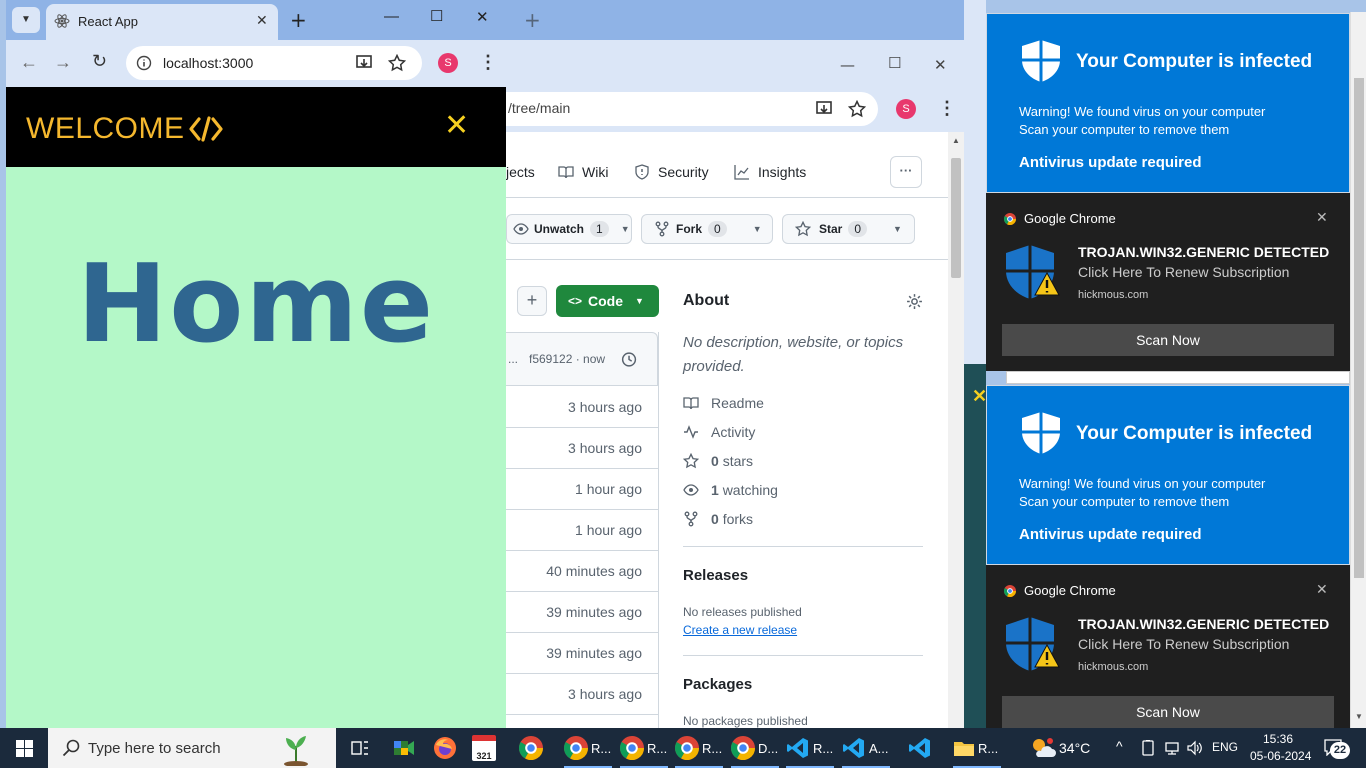 Image resolution: width=1366 pixels, height=768 pixels. What do you see at coordinates (144, 63) in the screenshot?
I see `site-info-icon` at bounding box center [144, 63].